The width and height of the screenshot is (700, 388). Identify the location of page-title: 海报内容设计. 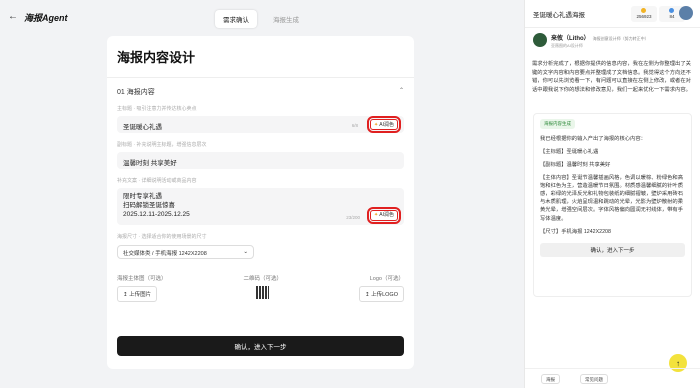
(156, 57).